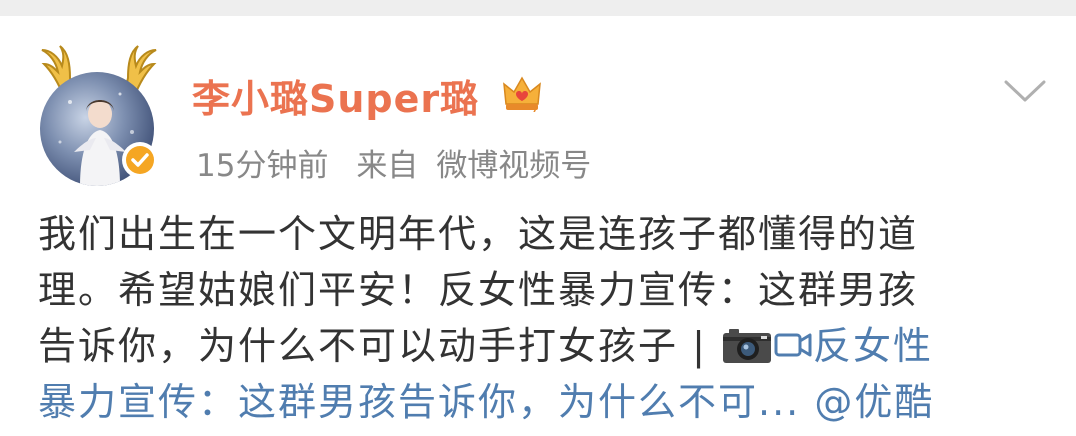 The width and height of the screenshot is (1076, 436). What do you see at coordinates (379, 346) in the screenshot?
I see `post-text-segment: 告诉你，为什么不可以动手打女孩子 |` at bounding box center [379, 346].